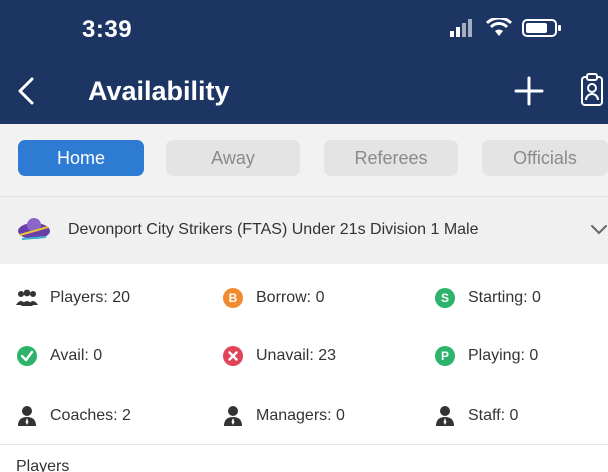 This screenshot has height=472, width=608. Describe the element at coordinates (300, 415) in the screenshot. I see `stat-managers-label: Managers: 0` at that location.